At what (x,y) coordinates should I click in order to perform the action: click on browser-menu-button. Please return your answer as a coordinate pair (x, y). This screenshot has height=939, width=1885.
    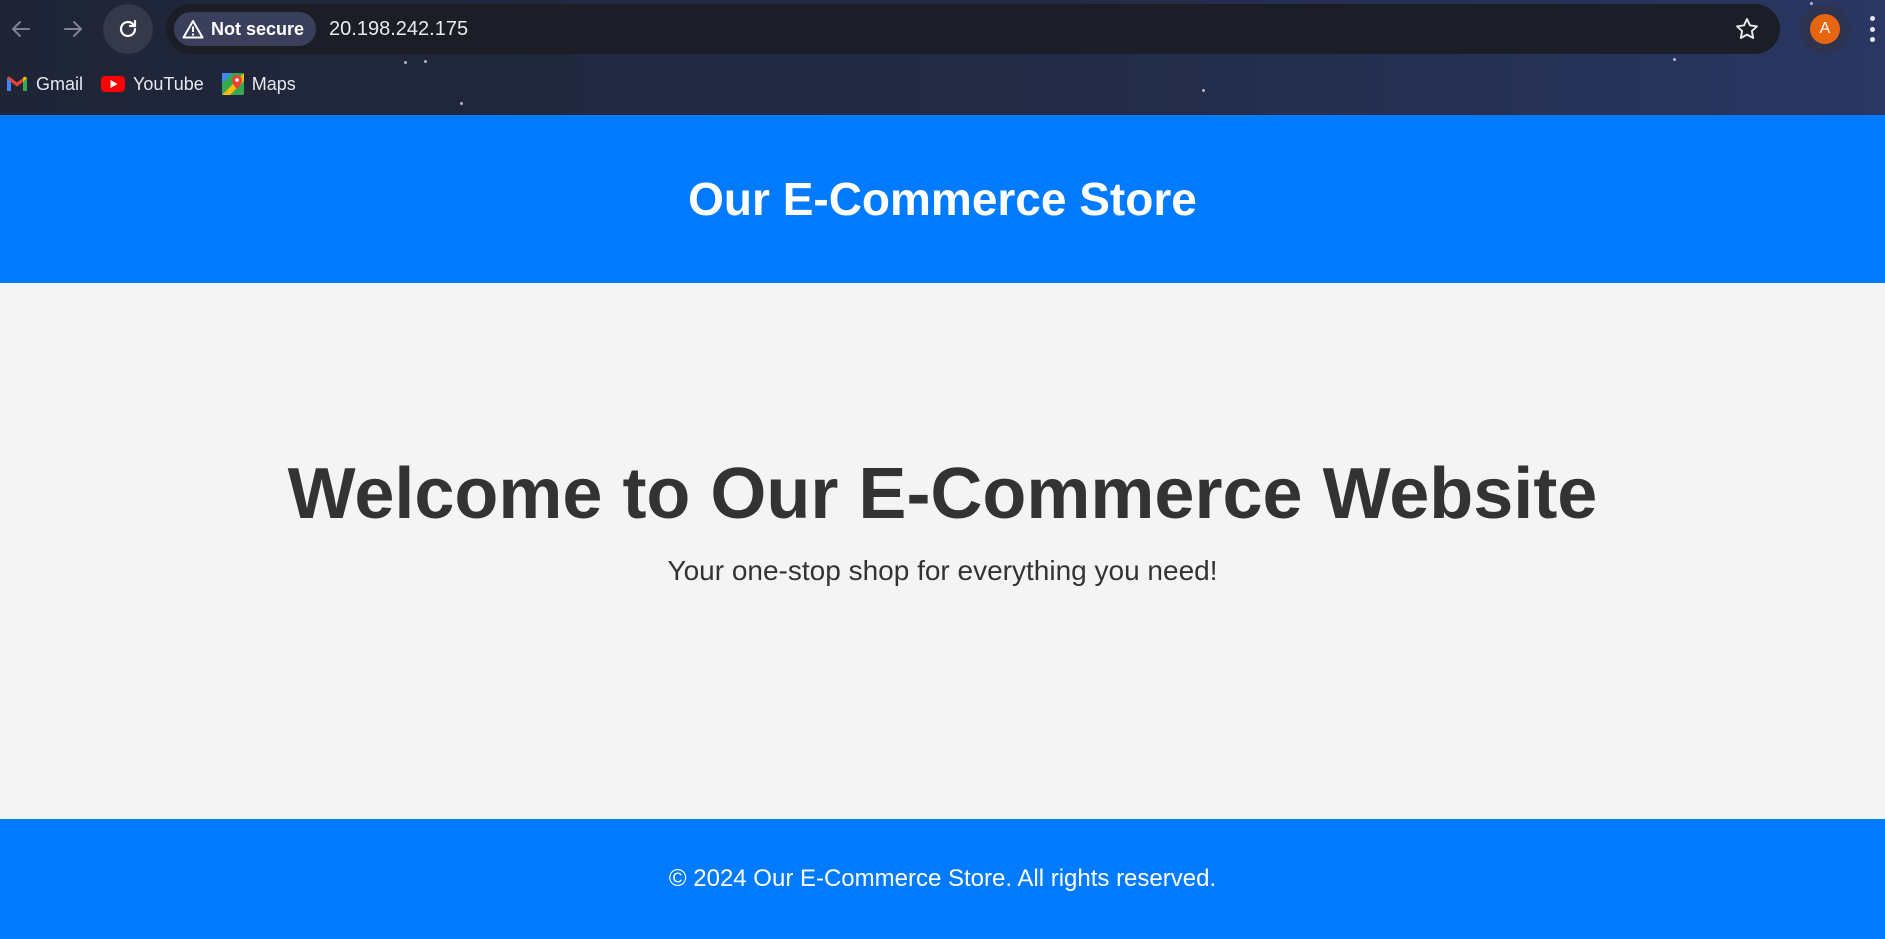
    Looking at the image, I should click on (1872, 29).